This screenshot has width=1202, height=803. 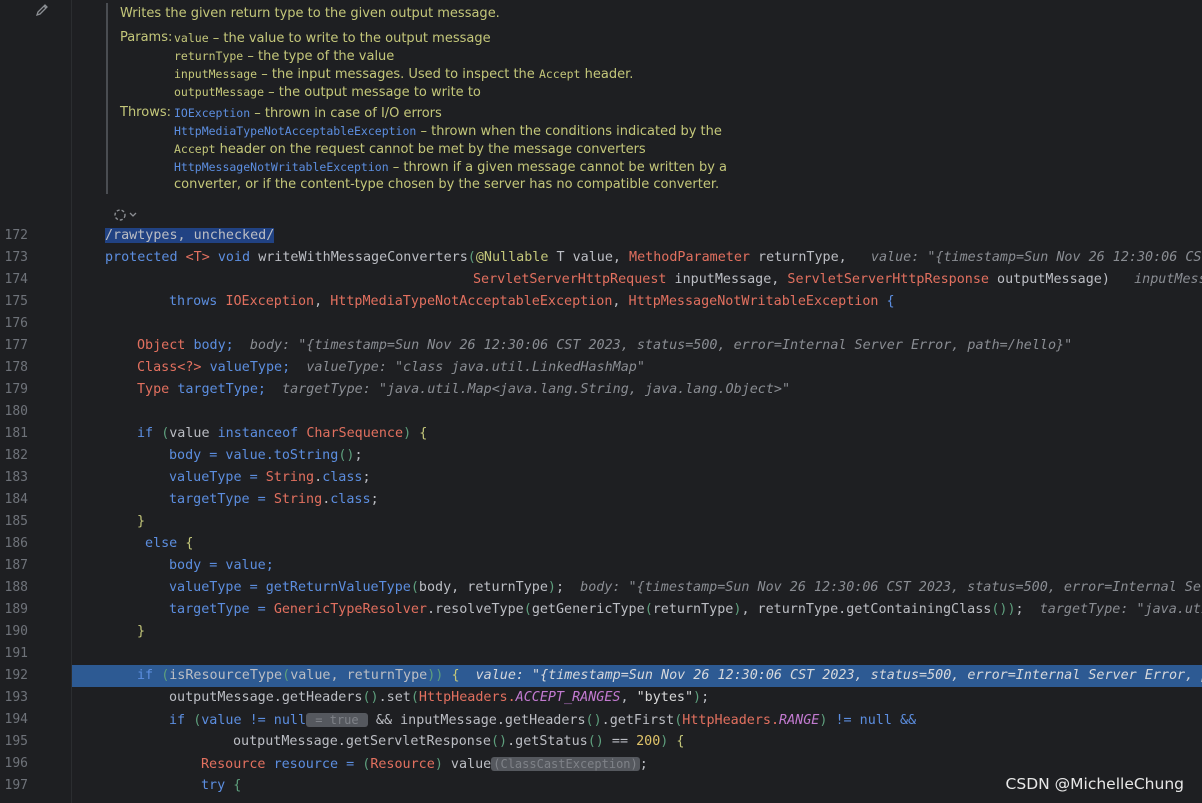 What do you see at coordinates (637, 500) in the screenshot?
I see `code-line: targetType = String.class;` at bounding box center [637, 500].